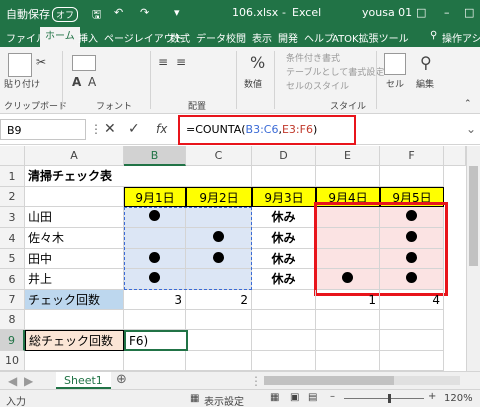 This screenshot has height=408, width=480. Describe the element at coordinates (395, 83) in the screenshot. I see `cells-label: セル` at that location.